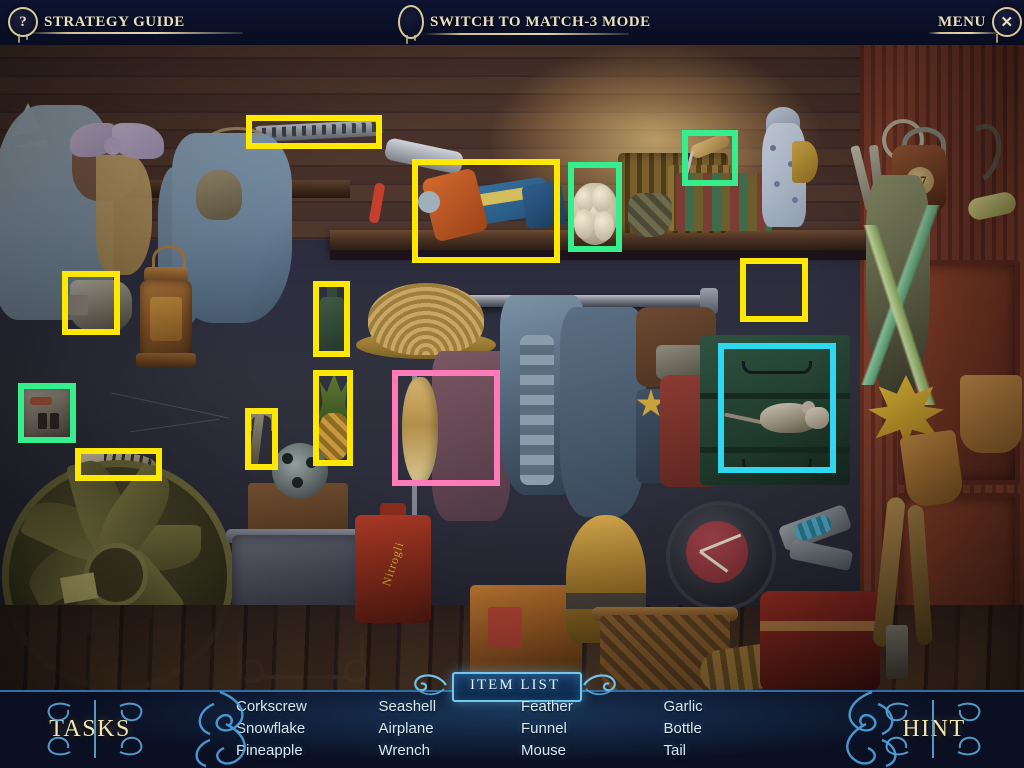  I want to click on menu-label: MENU, so click(962, 21).